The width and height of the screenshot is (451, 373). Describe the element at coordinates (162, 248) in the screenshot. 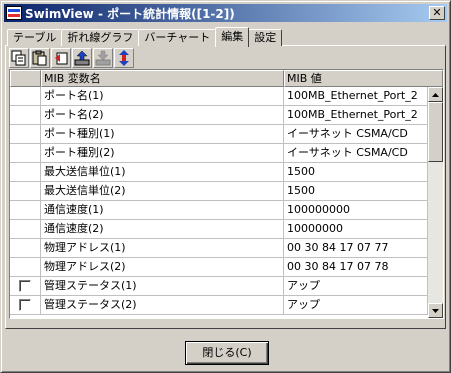

I see `mib-variable-cell: 物理アドレス(1)` at that location.